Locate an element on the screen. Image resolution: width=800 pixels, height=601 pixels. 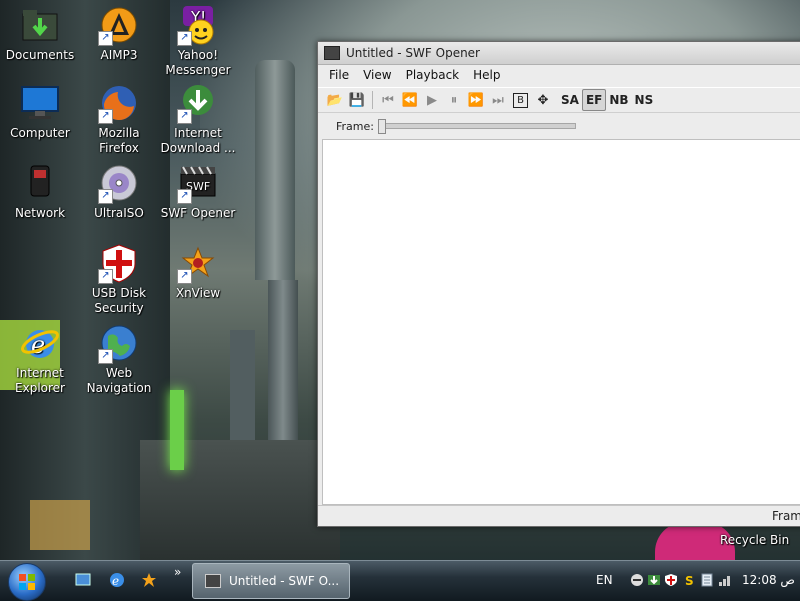
menu-help: Help is located at coordinates (486, 75).